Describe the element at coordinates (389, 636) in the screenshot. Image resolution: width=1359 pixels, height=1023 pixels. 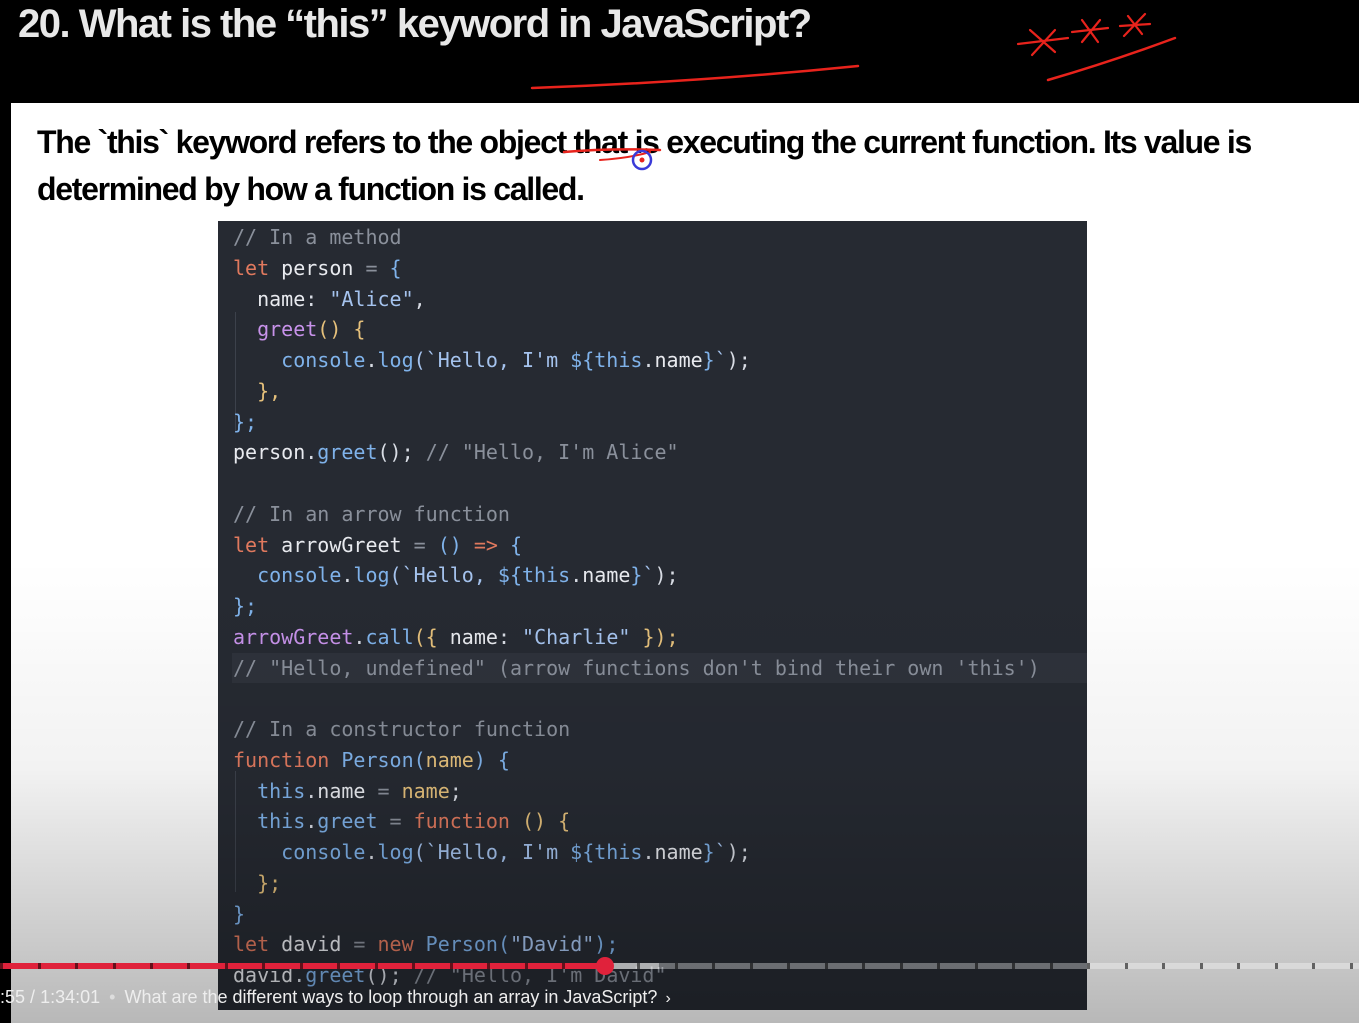
I see `code-token: call` at that location.